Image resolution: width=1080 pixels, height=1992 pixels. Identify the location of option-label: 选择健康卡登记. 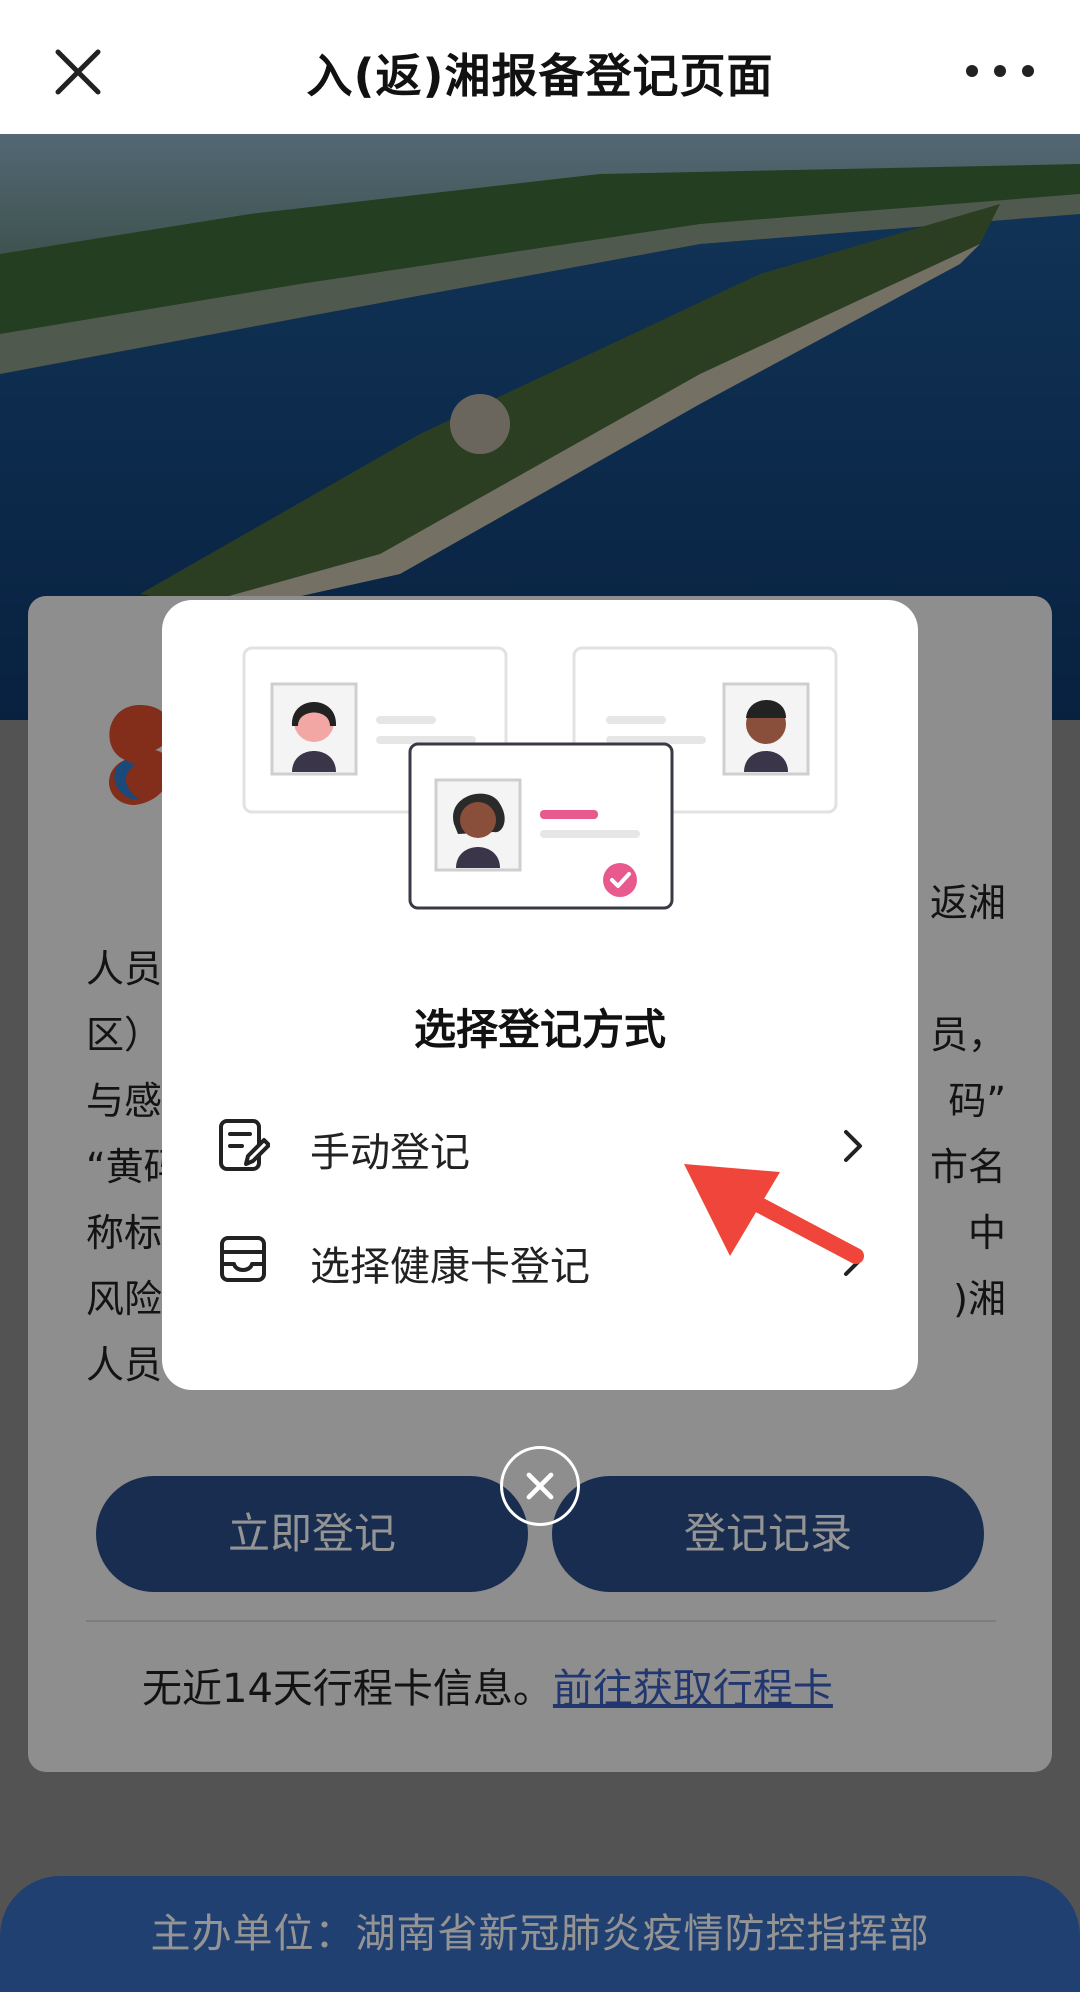
(450, 1267).